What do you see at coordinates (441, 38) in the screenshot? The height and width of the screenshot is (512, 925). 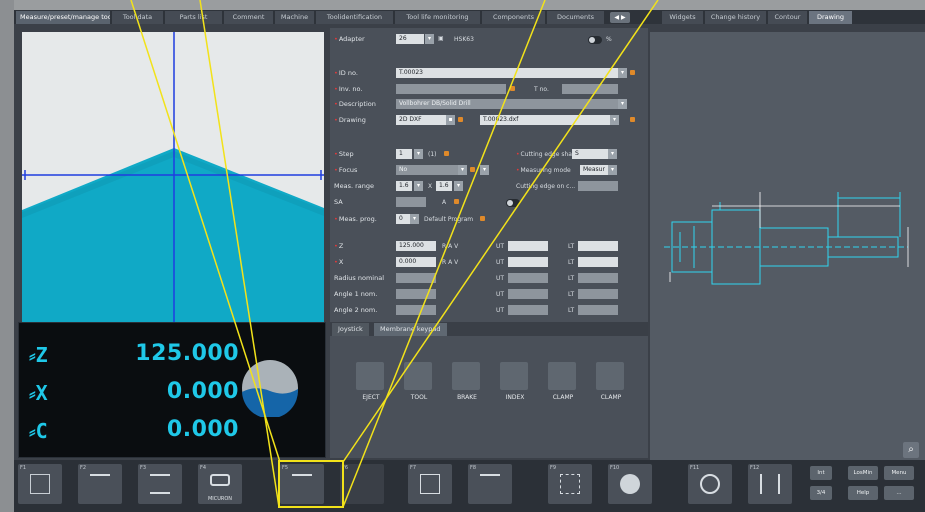 I see `save-icon: ▣` at bounding box center [441, 38].